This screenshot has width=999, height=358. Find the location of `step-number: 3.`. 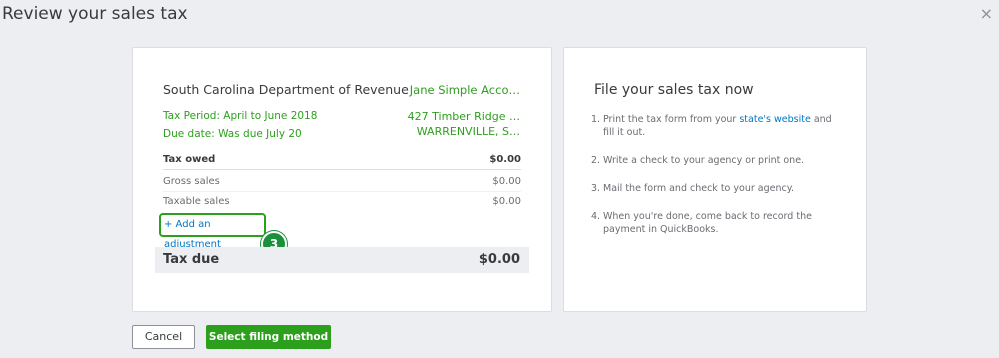

step-number: 3. is located at coordinates (596, 188).